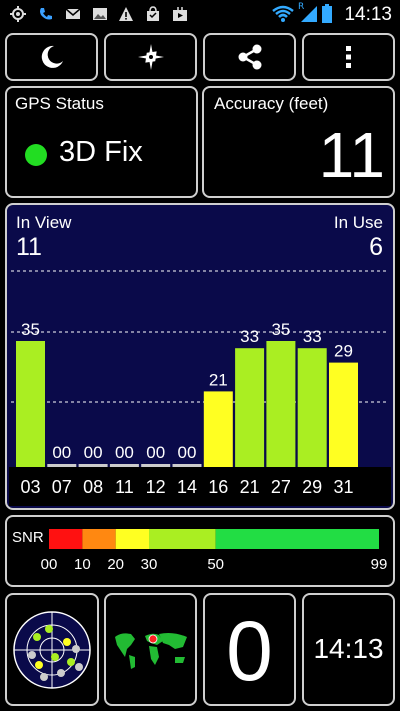 This screenshot has height=711, width=400. I want to click on compass-button, so click(150, 57).